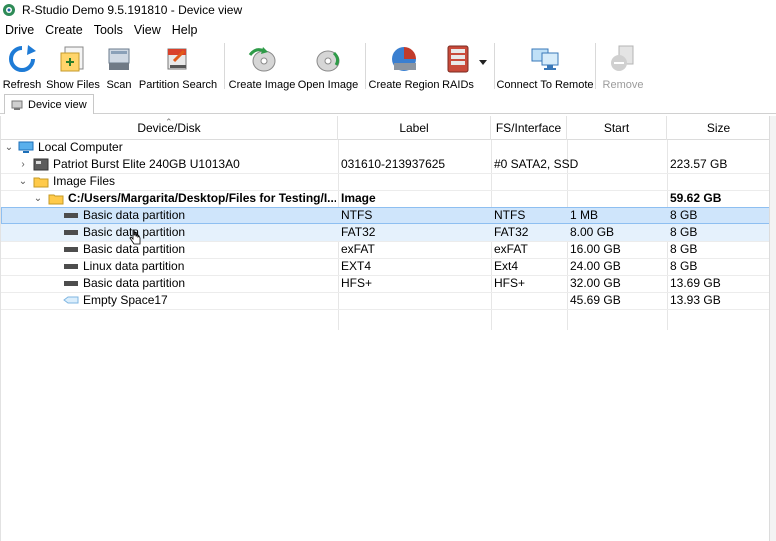 This screenshot has width=776, height=541. What do you see at coordinates (22, 85) in the screenshot?
I see `refresh-label: Refresh` at bounding box center [22, 85].